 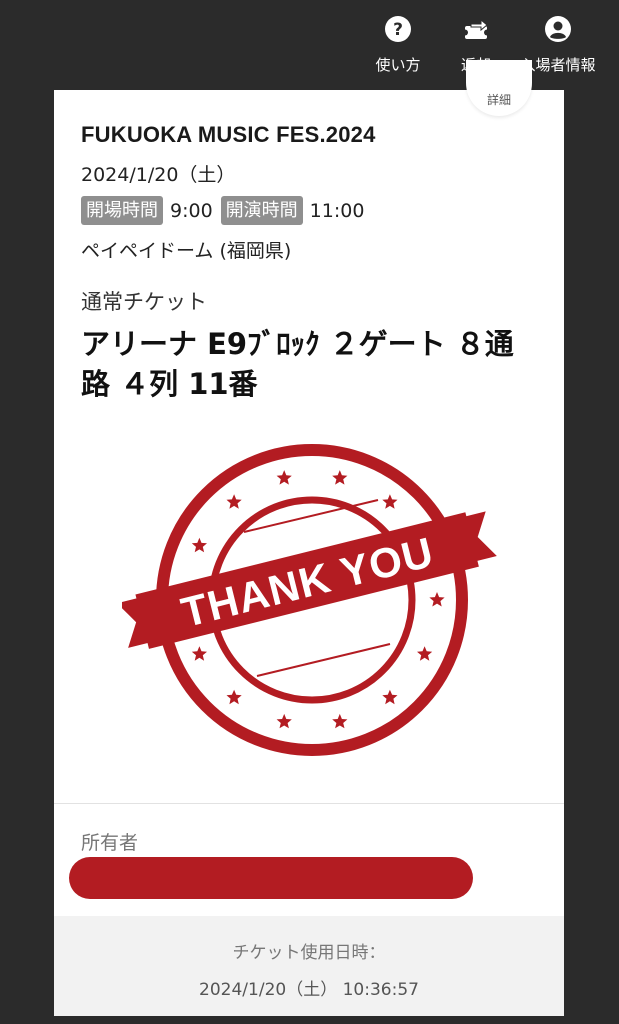 What do you see at coordinates (110, 843) in the screenshot?
I see `owner-label: 所有者` at bounding box center [110, 843].